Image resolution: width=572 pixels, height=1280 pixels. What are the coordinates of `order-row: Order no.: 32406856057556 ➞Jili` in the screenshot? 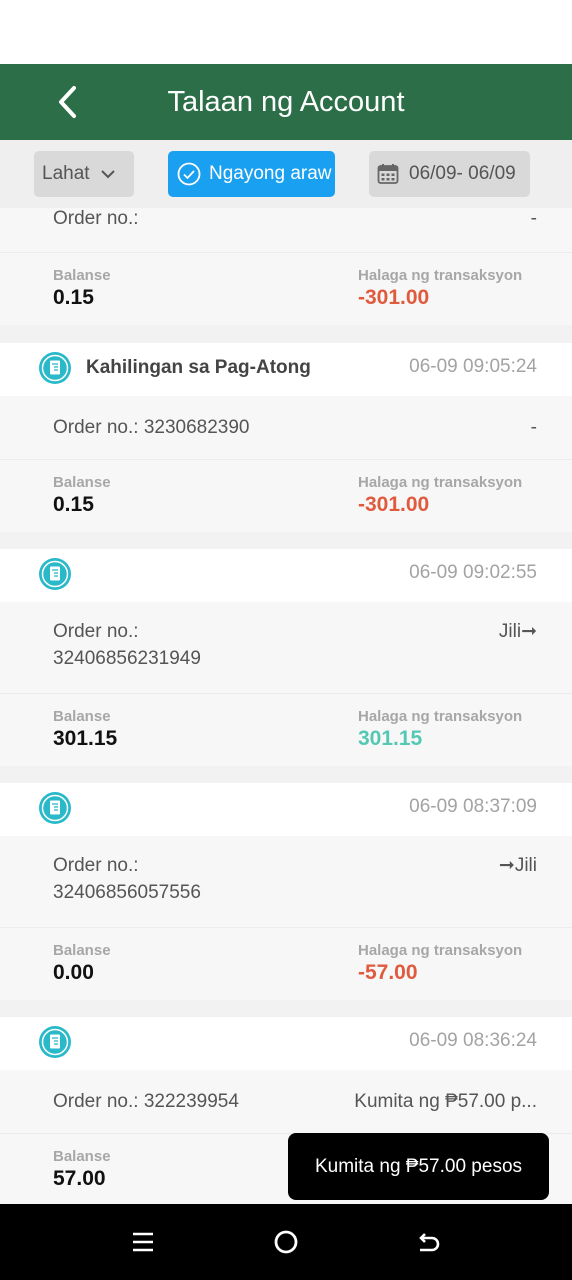 It's located at (286, 882).